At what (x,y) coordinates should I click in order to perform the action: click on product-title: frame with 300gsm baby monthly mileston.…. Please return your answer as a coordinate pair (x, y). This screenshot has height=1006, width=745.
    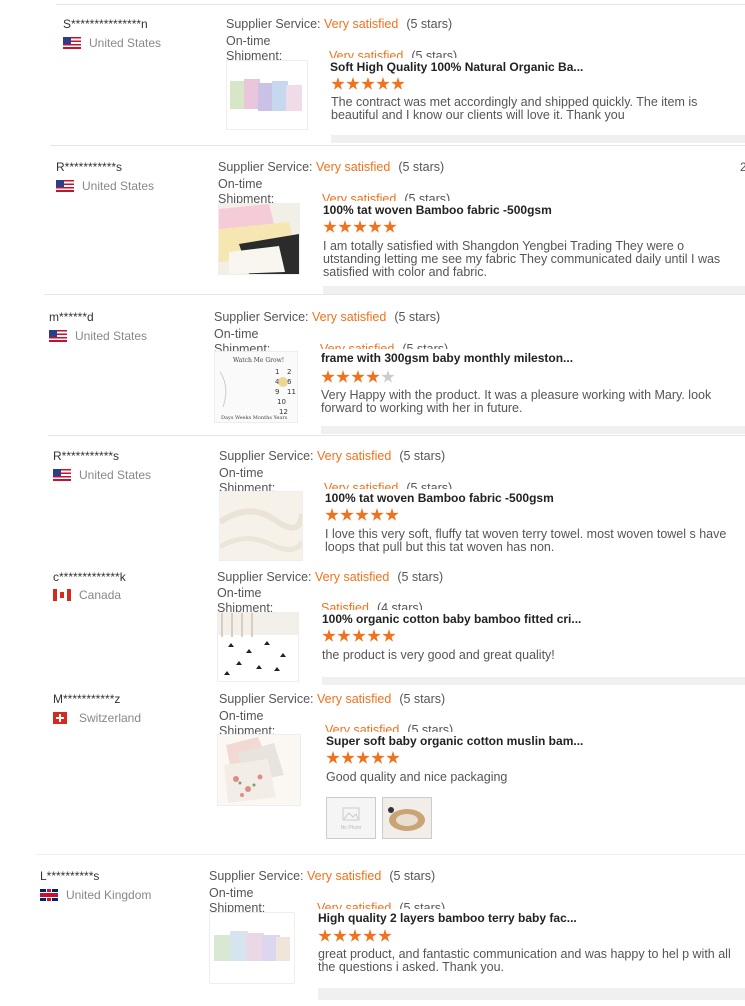
    Looking at the image, I should click on (447, 357).